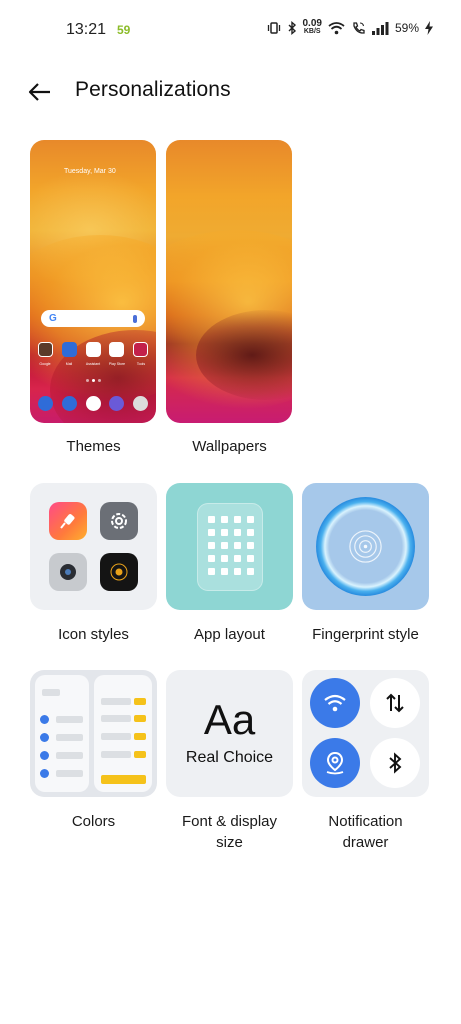 The height and width of the screenshot is (1024, 461). What do you see at coordinates (336, 28) in the screenshot?
I see `wifi-icon` at bounding box center [336, 28].